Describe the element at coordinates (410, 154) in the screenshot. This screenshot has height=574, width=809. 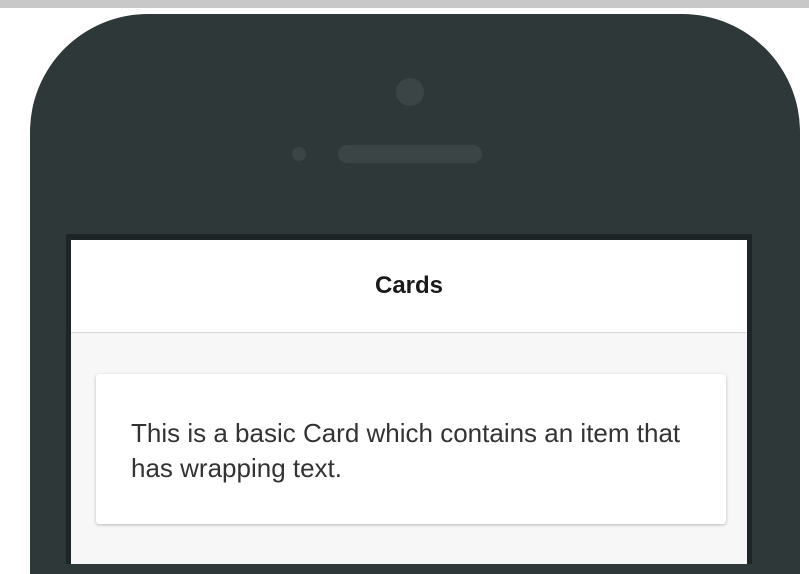
I see `speaker-icon` at that location.